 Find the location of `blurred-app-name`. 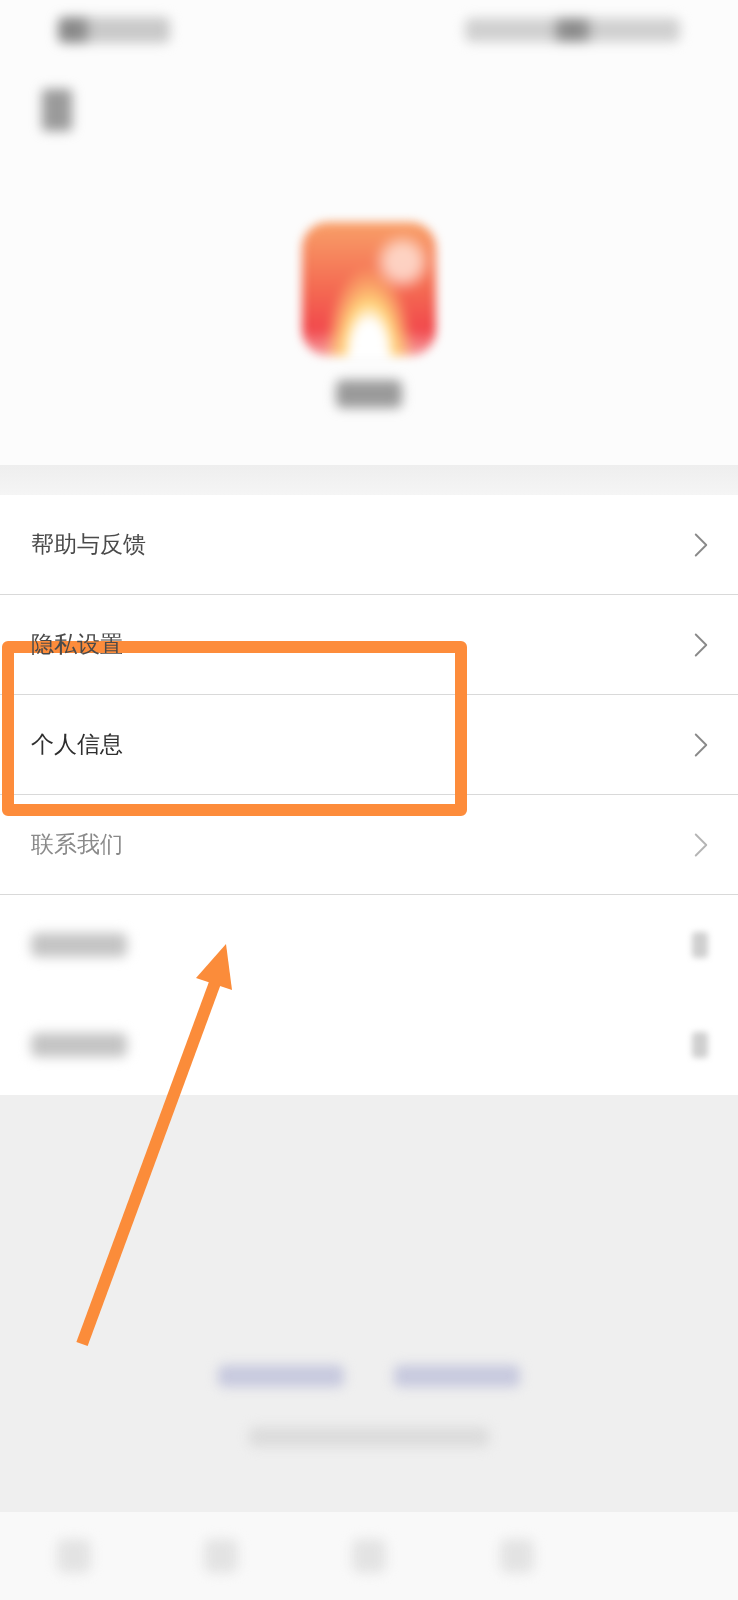

blurred-app-name is located at coordinates (369, 394).